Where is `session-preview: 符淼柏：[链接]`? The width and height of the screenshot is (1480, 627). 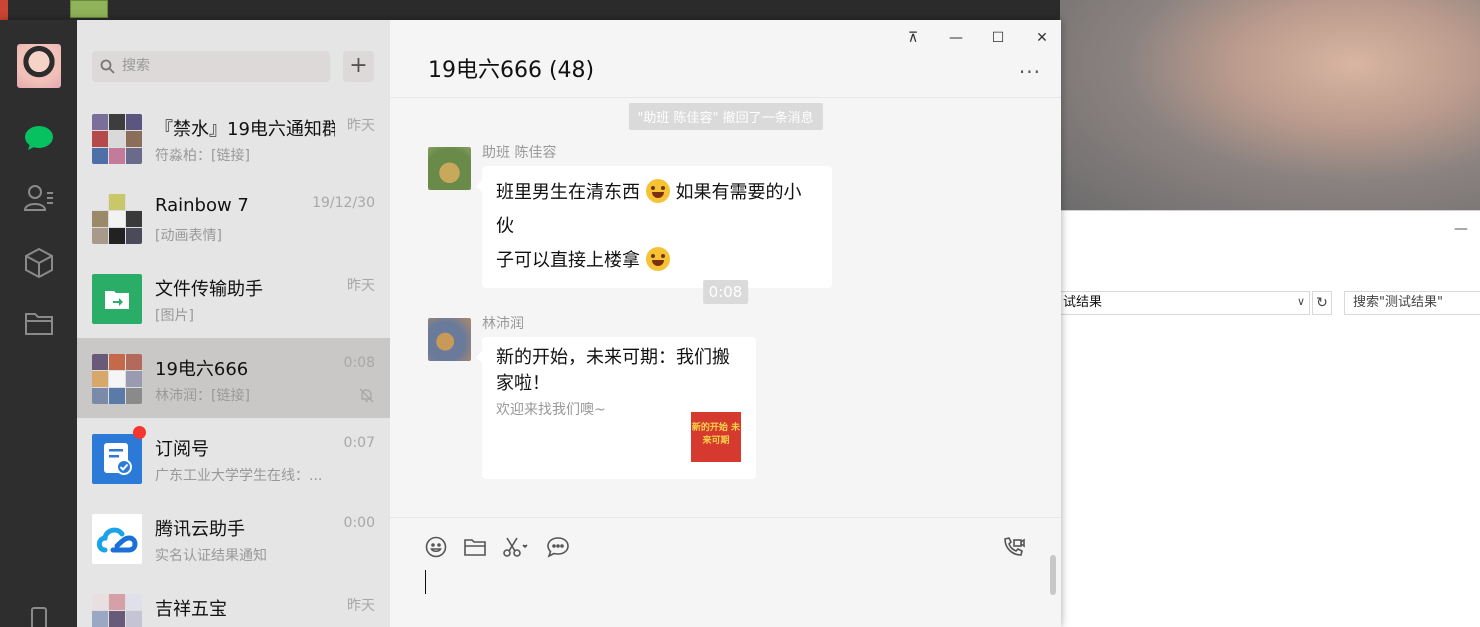
session-preview: 符淼柏：[链接] is located at coordinates (202, 156).